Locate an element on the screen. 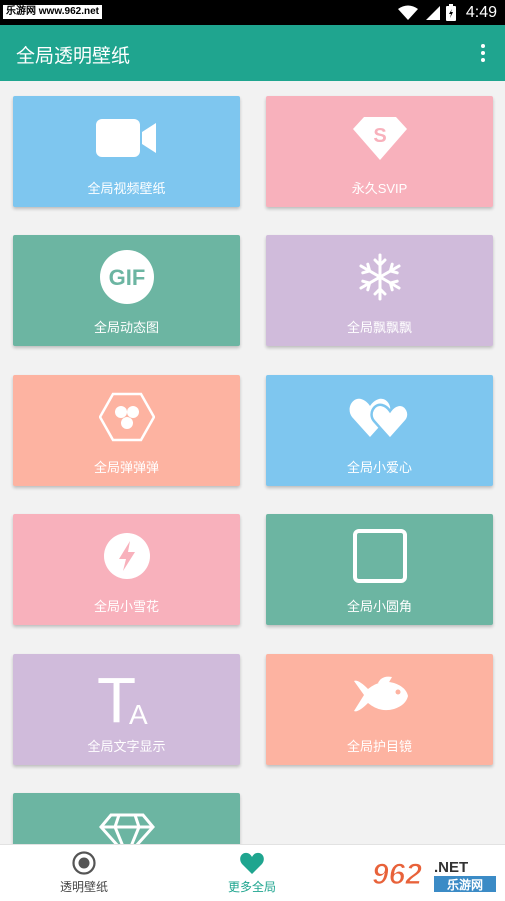  card-label: 全局弹弹弹 is located at coordinates (126, 467).